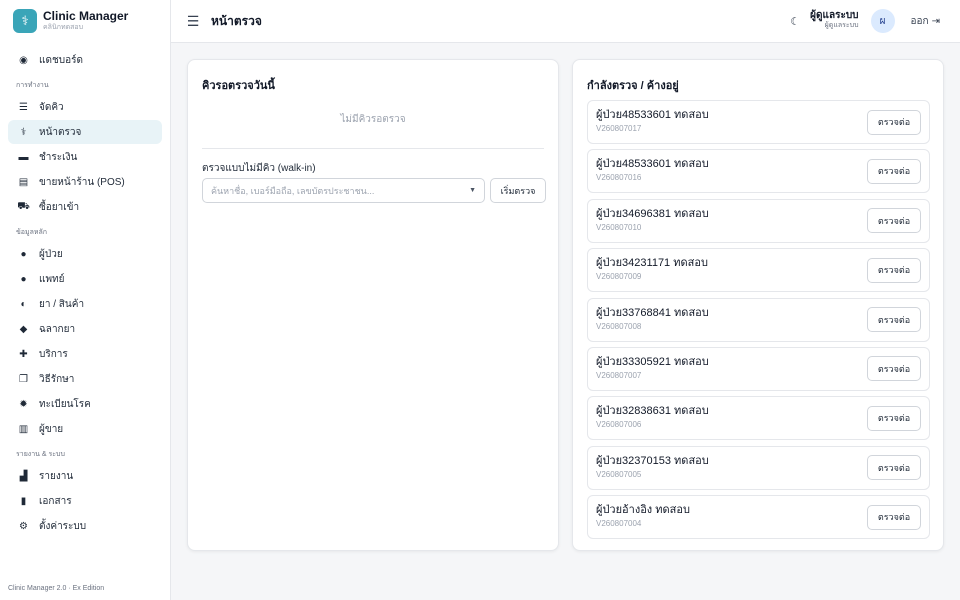 Image resolution: width=960 pixels, height=600 pixels. Describe the element at coordinates (619, 524) in the screenshot. I see `visit-number: V260807004` at that location.